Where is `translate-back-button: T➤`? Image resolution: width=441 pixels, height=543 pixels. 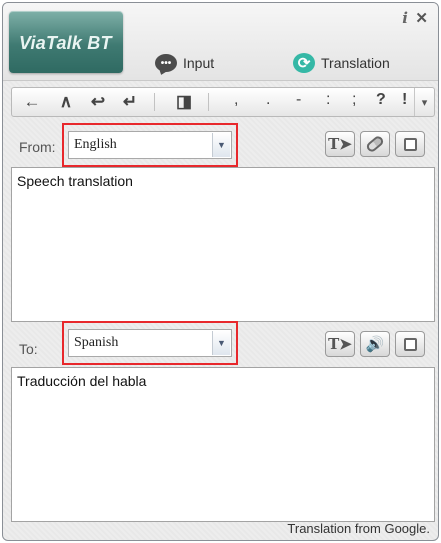
translate-back-button: T➤ is located at coordinates (340, 344).